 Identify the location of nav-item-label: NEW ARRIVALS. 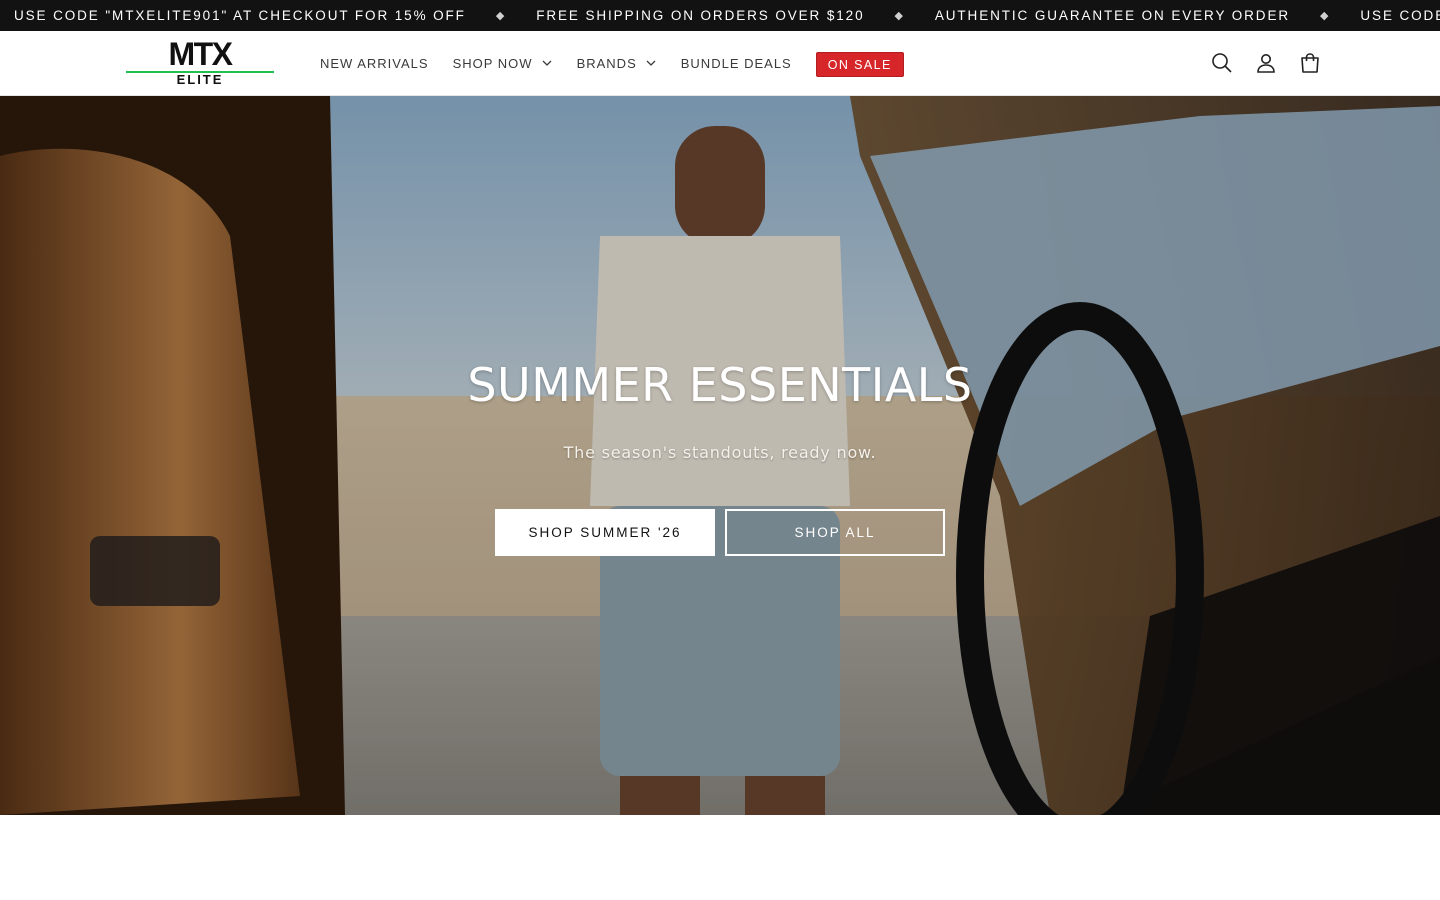
(374, 63).